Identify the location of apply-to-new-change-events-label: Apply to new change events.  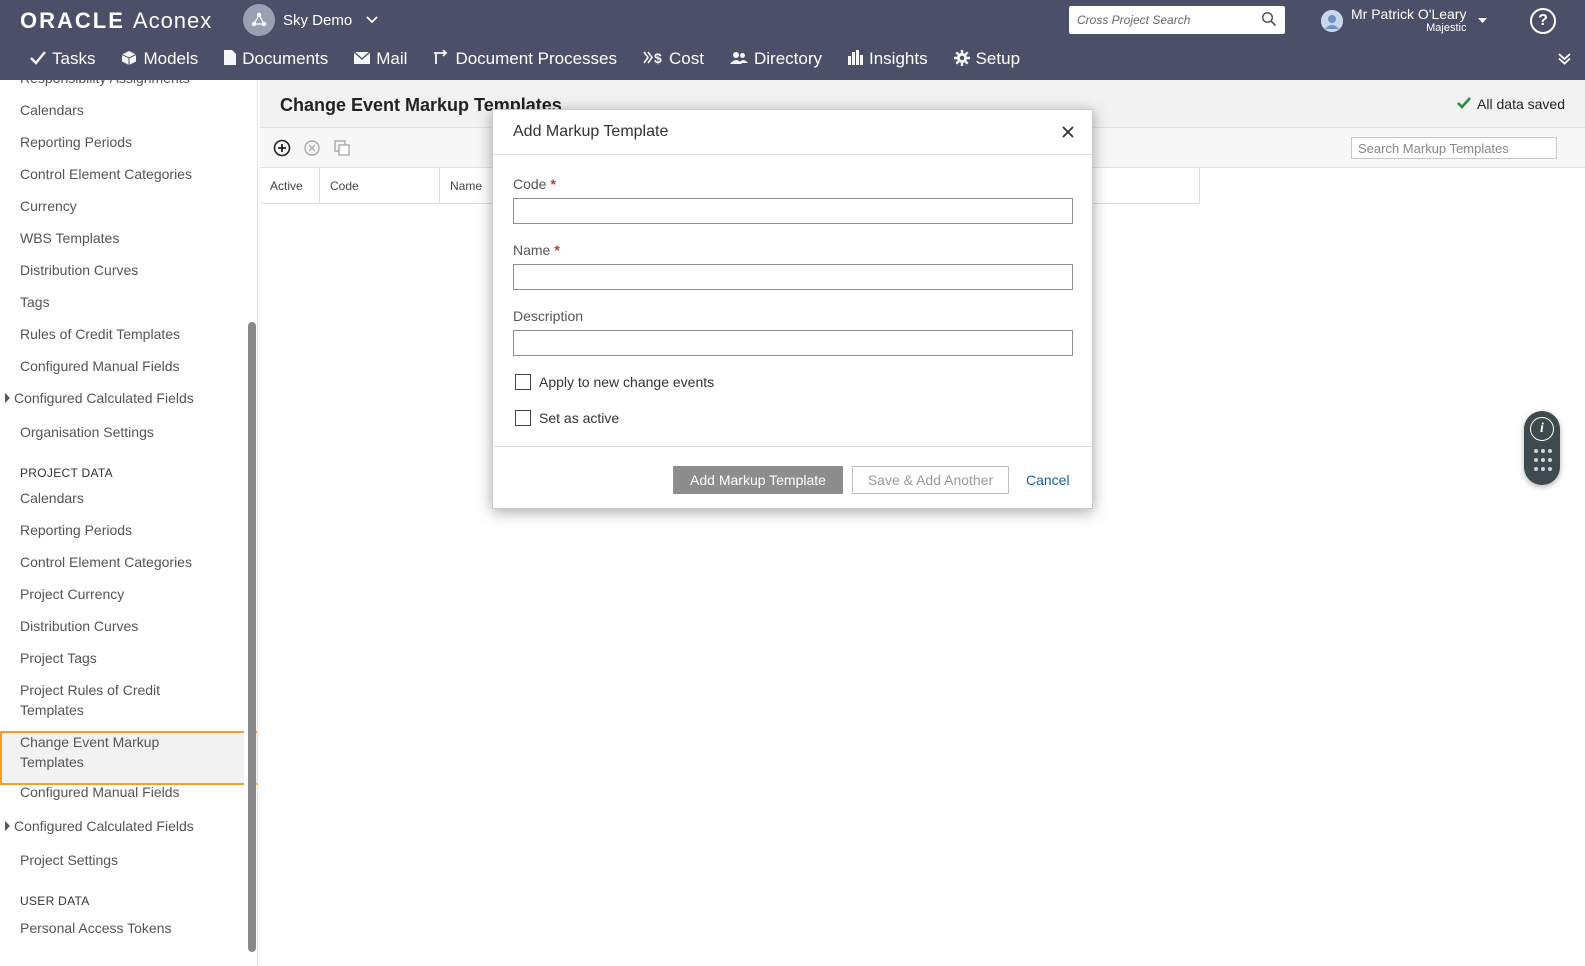
(627, 382).